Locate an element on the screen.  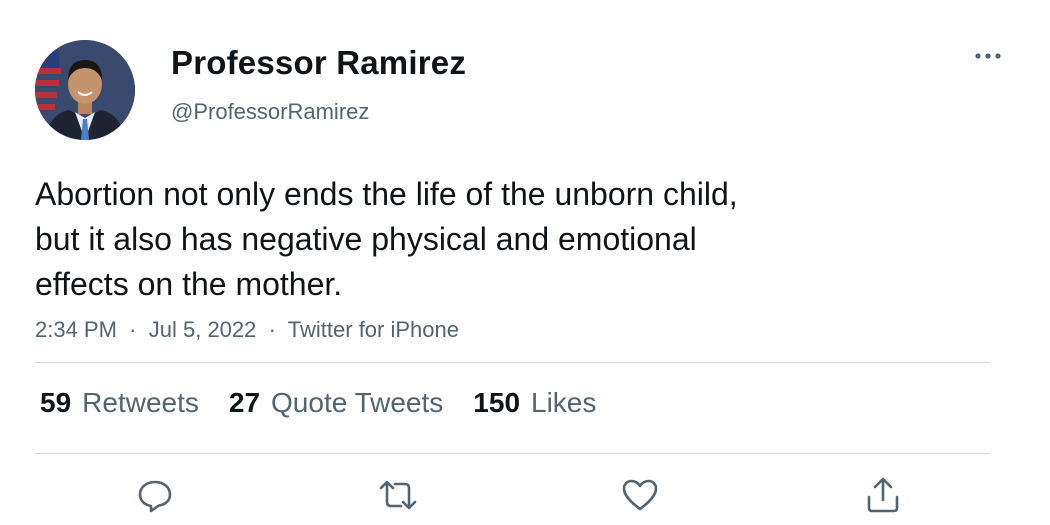
retweet-icon is located at coordinates (398, 495).